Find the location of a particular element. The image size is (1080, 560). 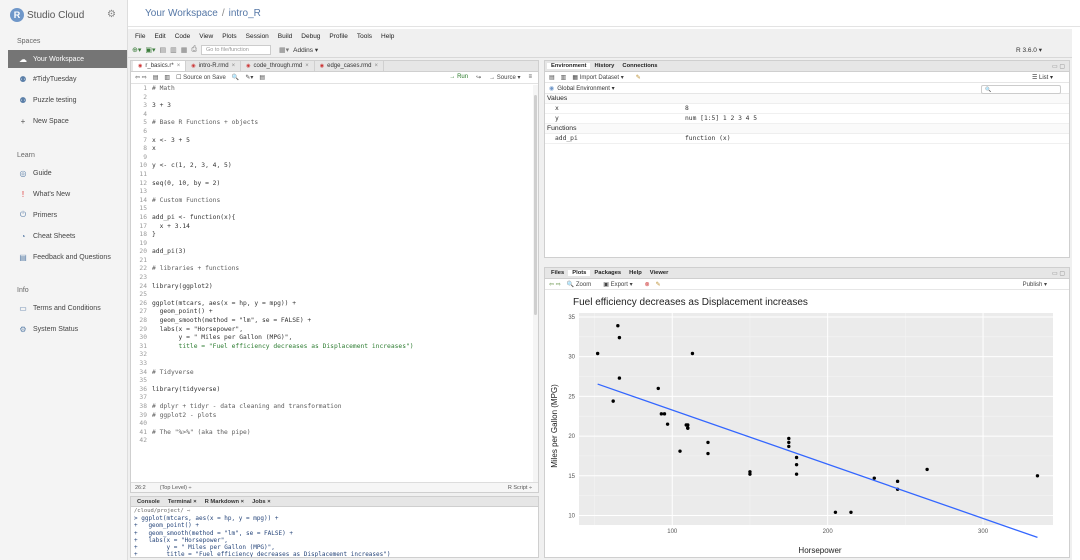

code-line: 11 is located at coordinates (334, 175).